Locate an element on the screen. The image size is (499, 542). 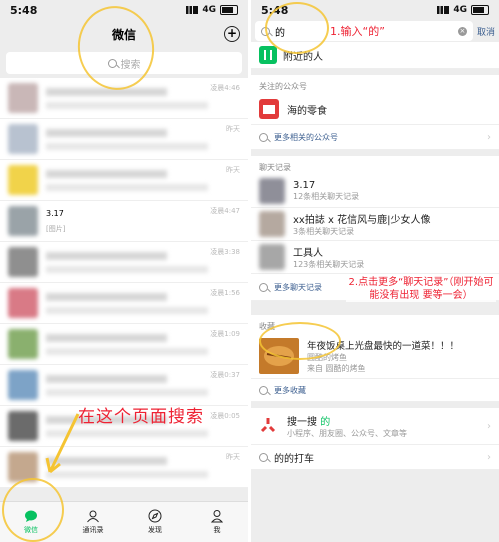
status-time: 5:48 is located at coordinates (24, 10).